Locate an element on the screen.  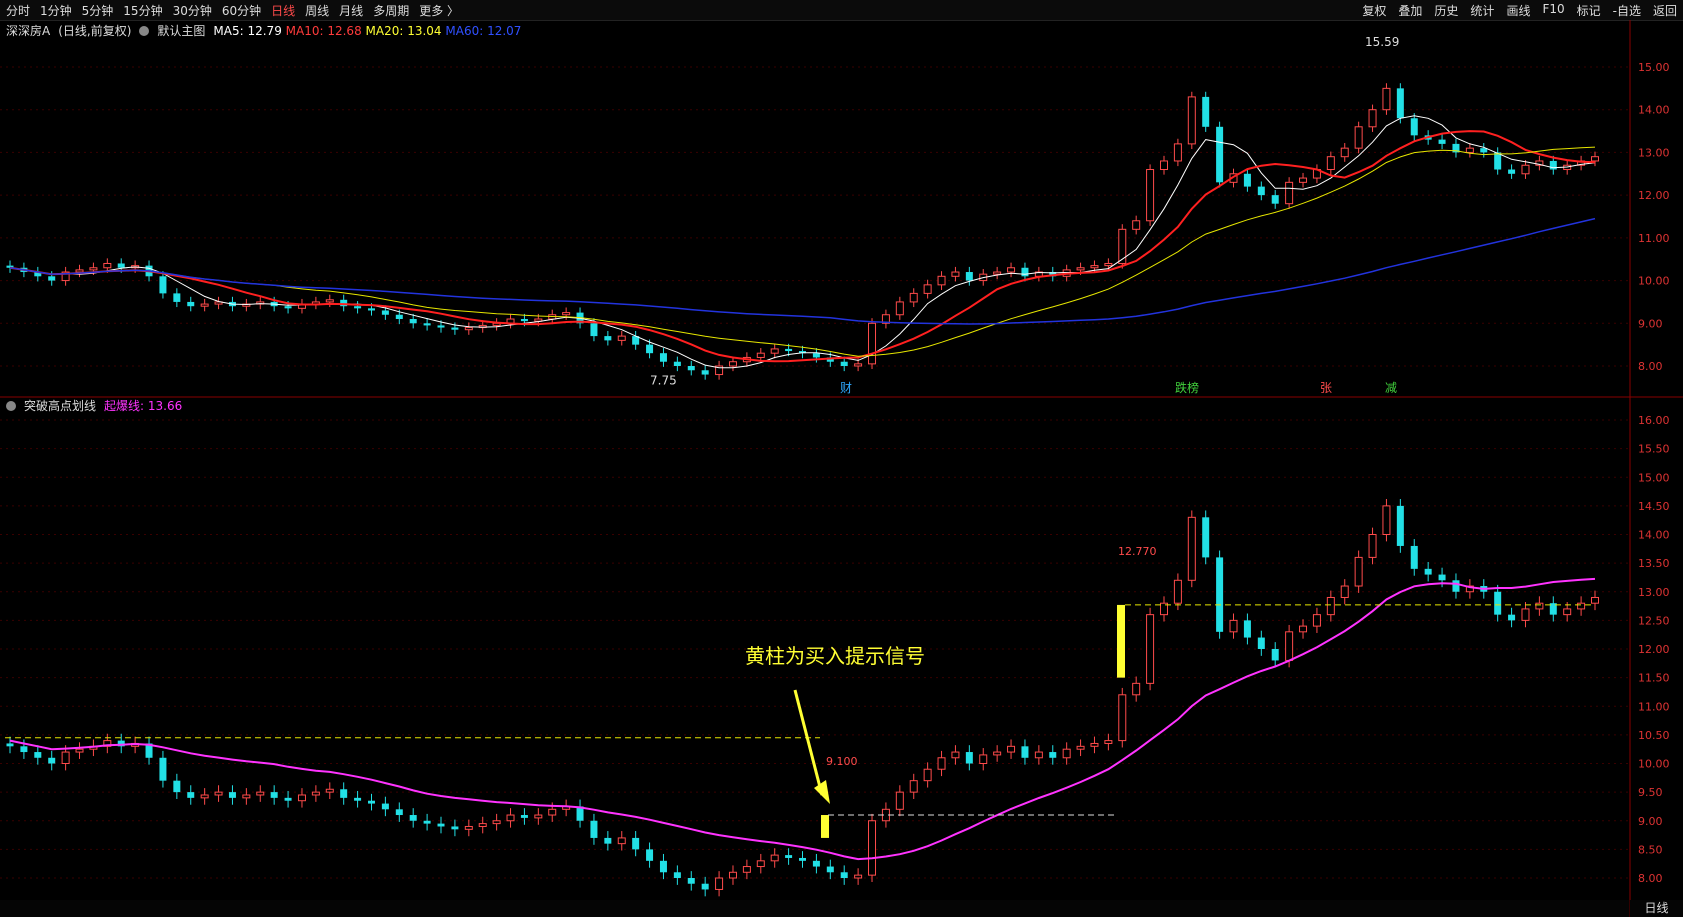
settings-circle-icon is located at coordinates (144, 30).